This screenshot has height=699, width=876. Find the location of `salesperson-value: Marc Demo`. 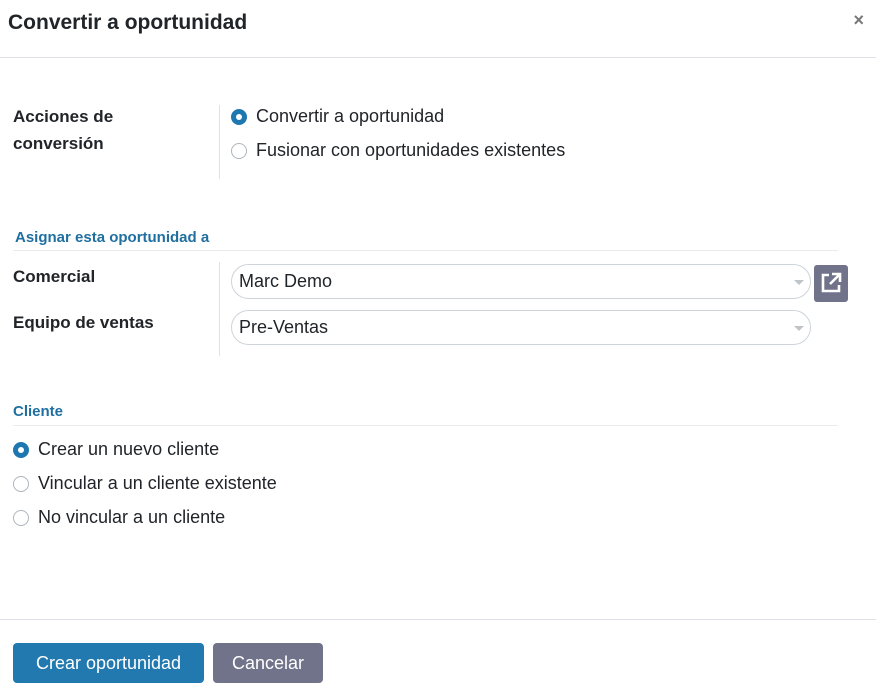

salesperson-value: Marc Demo is located at coordinates (286, 281).